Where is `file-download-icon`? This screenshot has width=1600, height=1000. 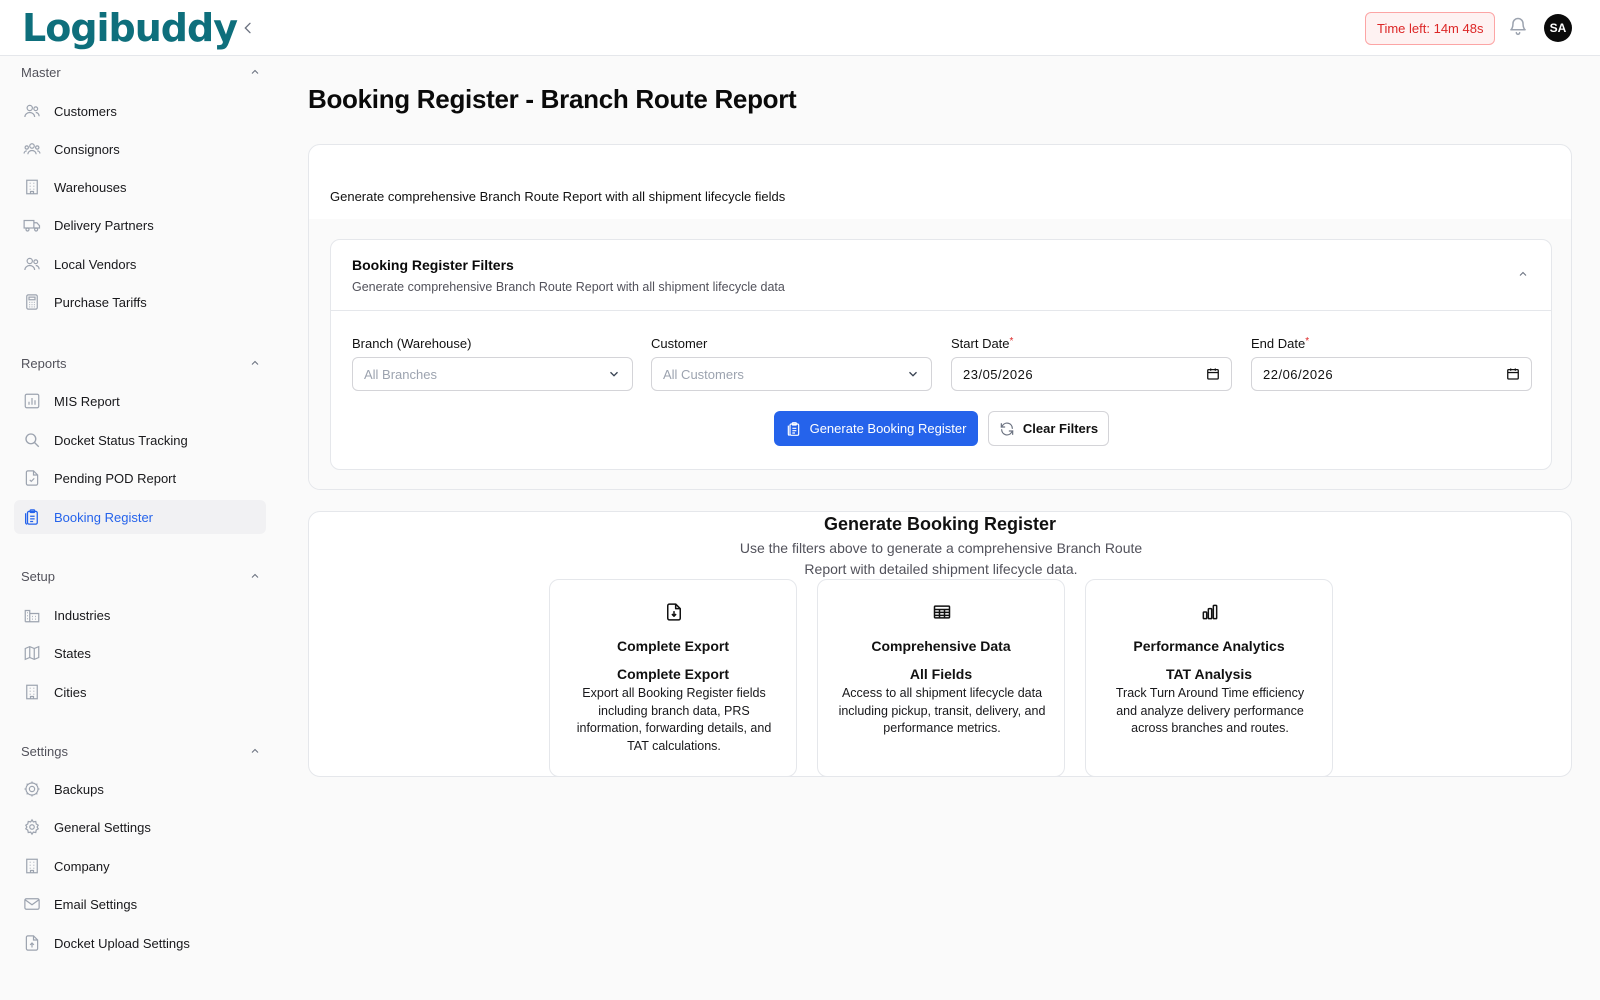
file-download-icon is located at coordinates (674, 612).